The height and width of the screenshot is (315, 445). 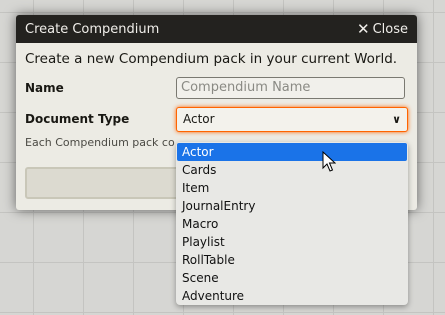 I want to click on option-item: Item, so click(x=292, y=188).